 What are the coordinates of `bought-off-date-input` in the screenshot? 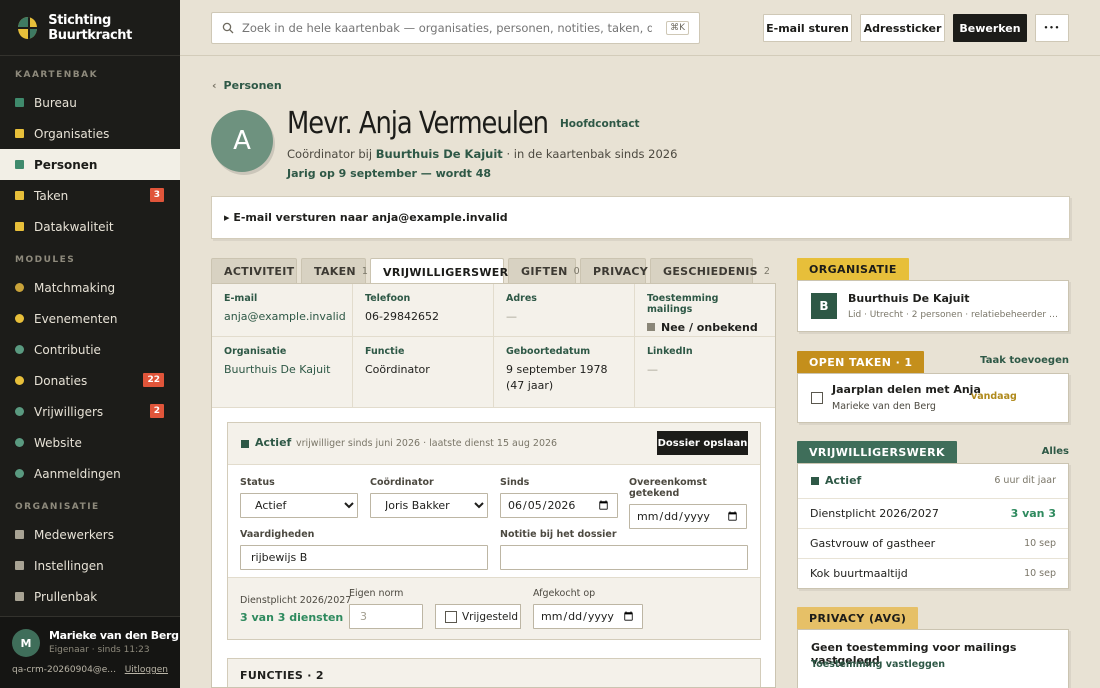 It's located at (588, 616).